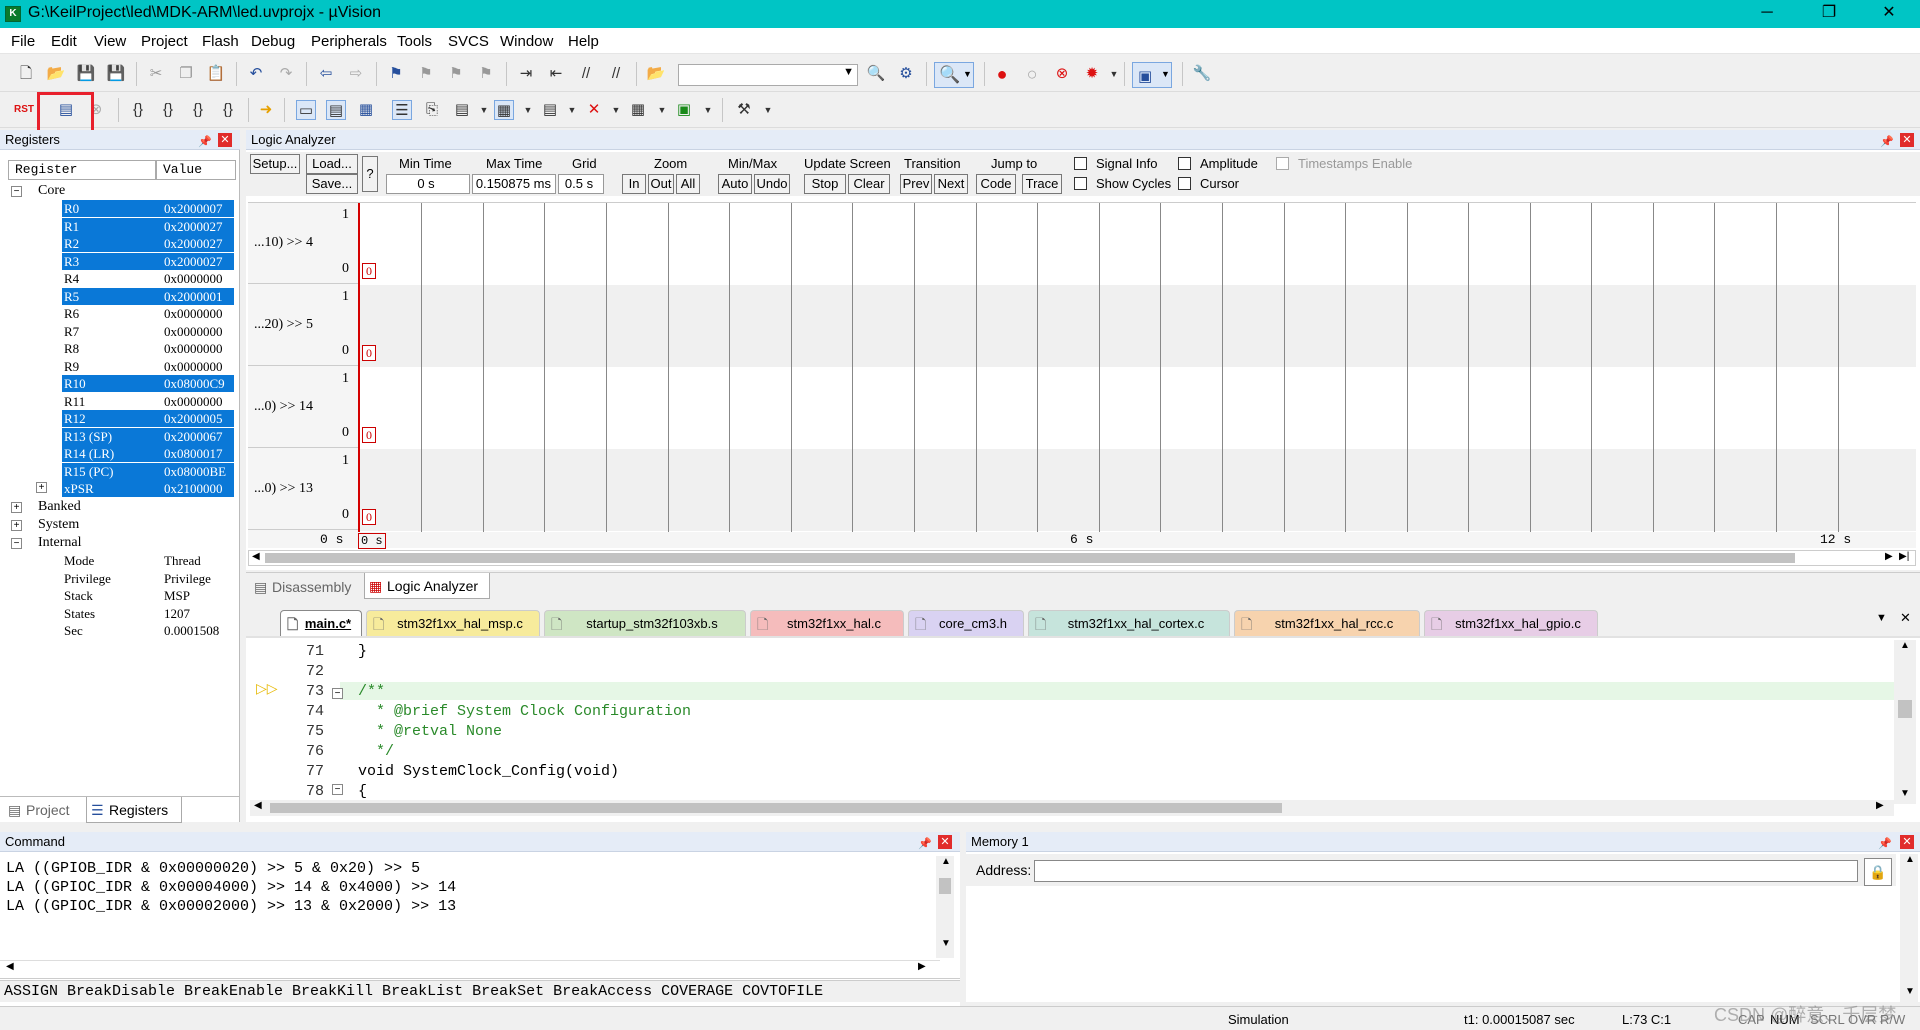 The height and width of the screenshot is (1030, 1920). Describe the element at coordinates (476, 712) in the screenshot. I see `code-line: 74 * @brief System Clock Configuration` at that location.